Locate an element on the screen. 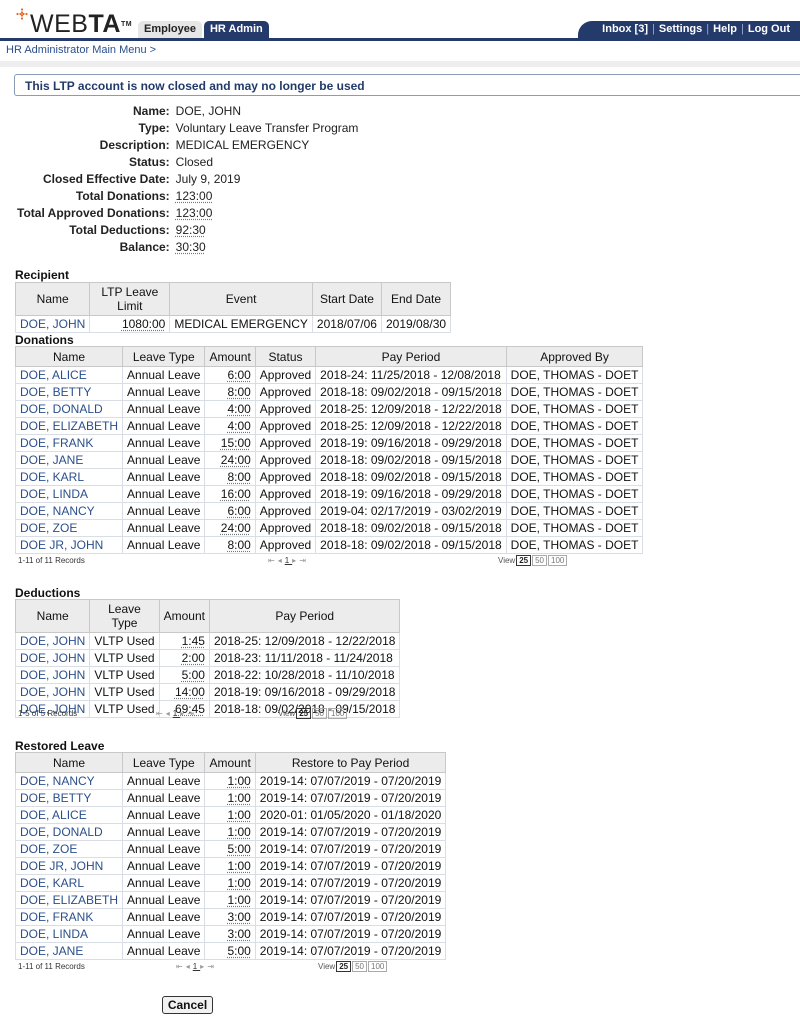  amount-value: 3:00 is located at coordinates (238, 934).